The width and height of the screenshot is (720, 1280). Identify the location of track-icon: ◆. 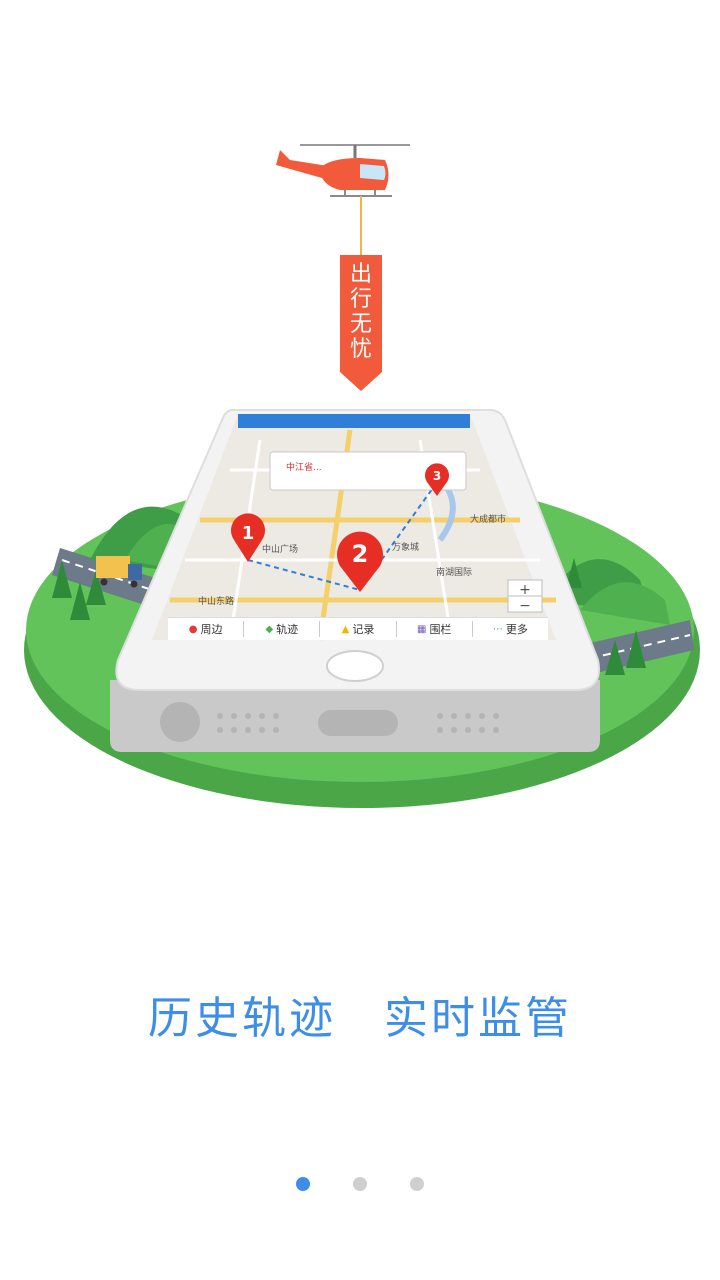
(269, 629).